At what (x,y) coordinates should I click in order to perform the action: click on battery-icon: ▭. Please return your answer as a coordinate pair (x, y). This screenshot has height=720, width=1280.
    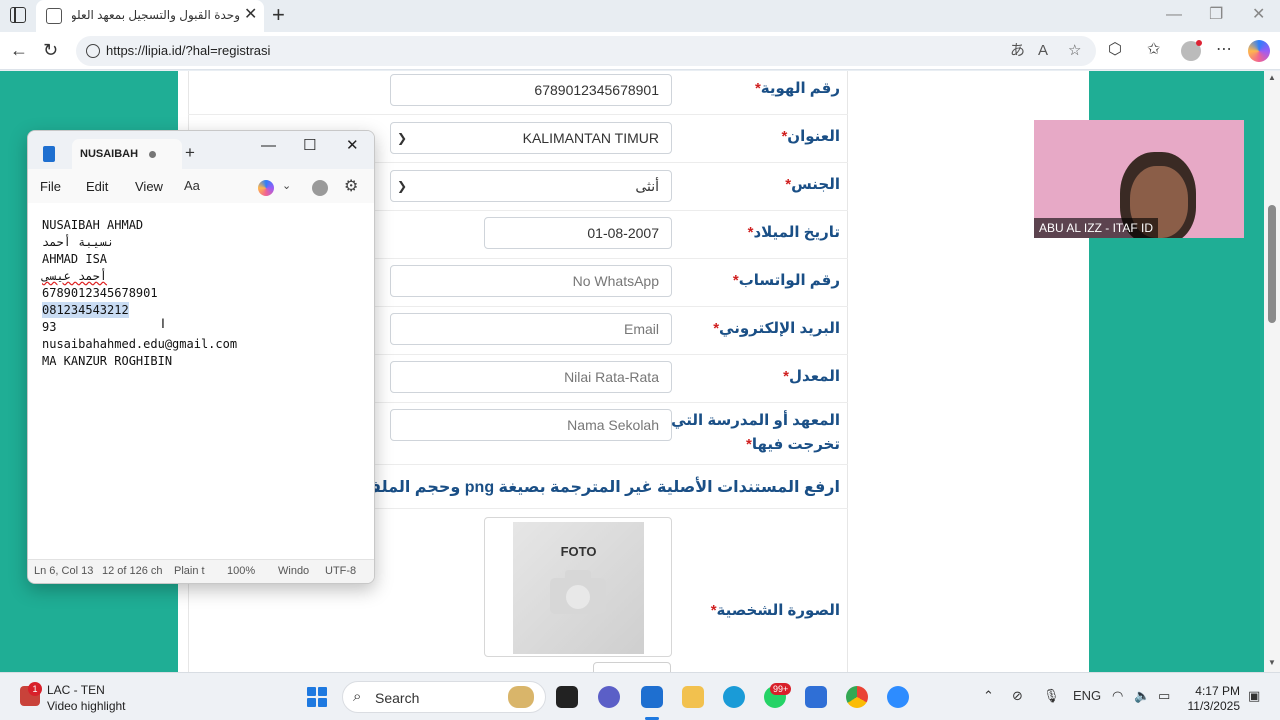
    Looking at the image, I should click on (1164, 696).